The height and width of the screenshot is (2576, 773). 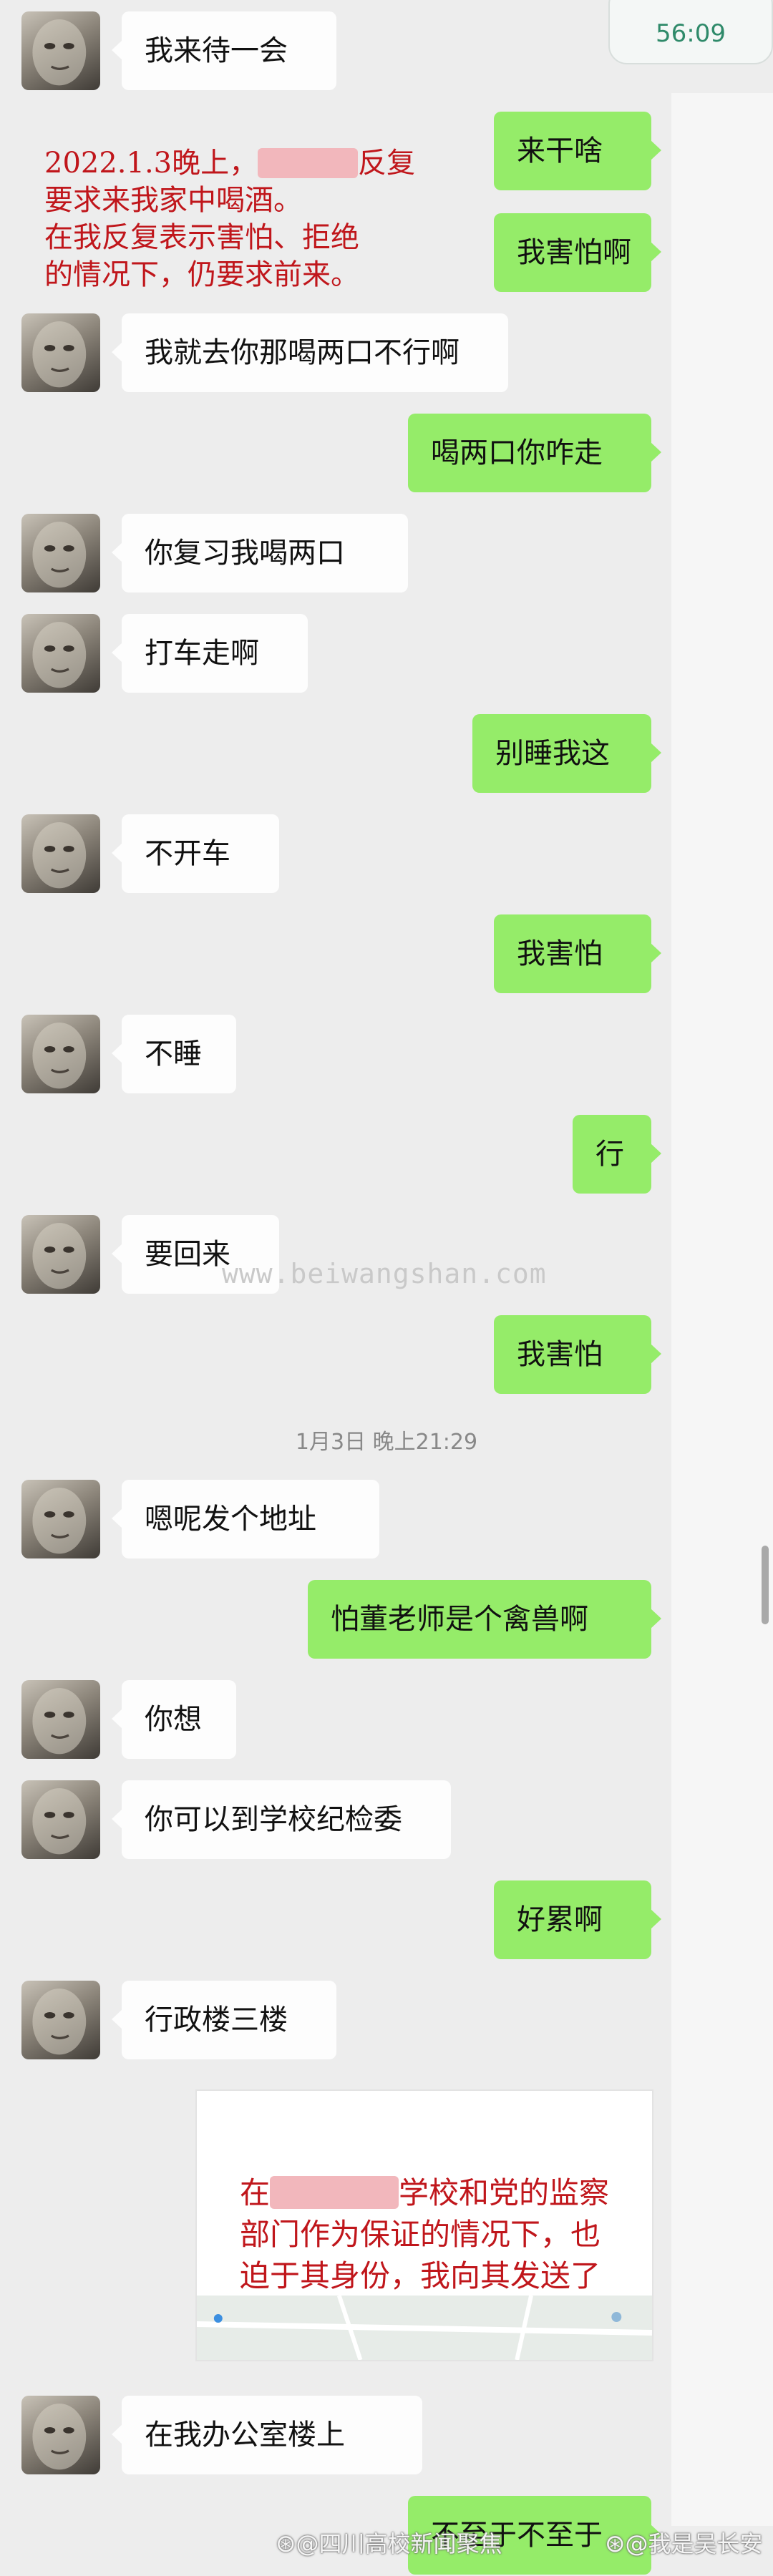 I want to click on message-row: 你可以到学校纪检委, so click(x=386, y=1817).